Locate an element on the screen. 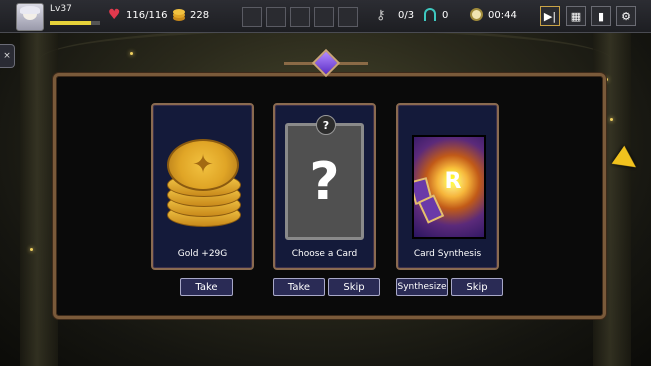 The height and width of the screenshot is (366, 651). gear-icon: ⚙ is located at coordinates (626, 16).